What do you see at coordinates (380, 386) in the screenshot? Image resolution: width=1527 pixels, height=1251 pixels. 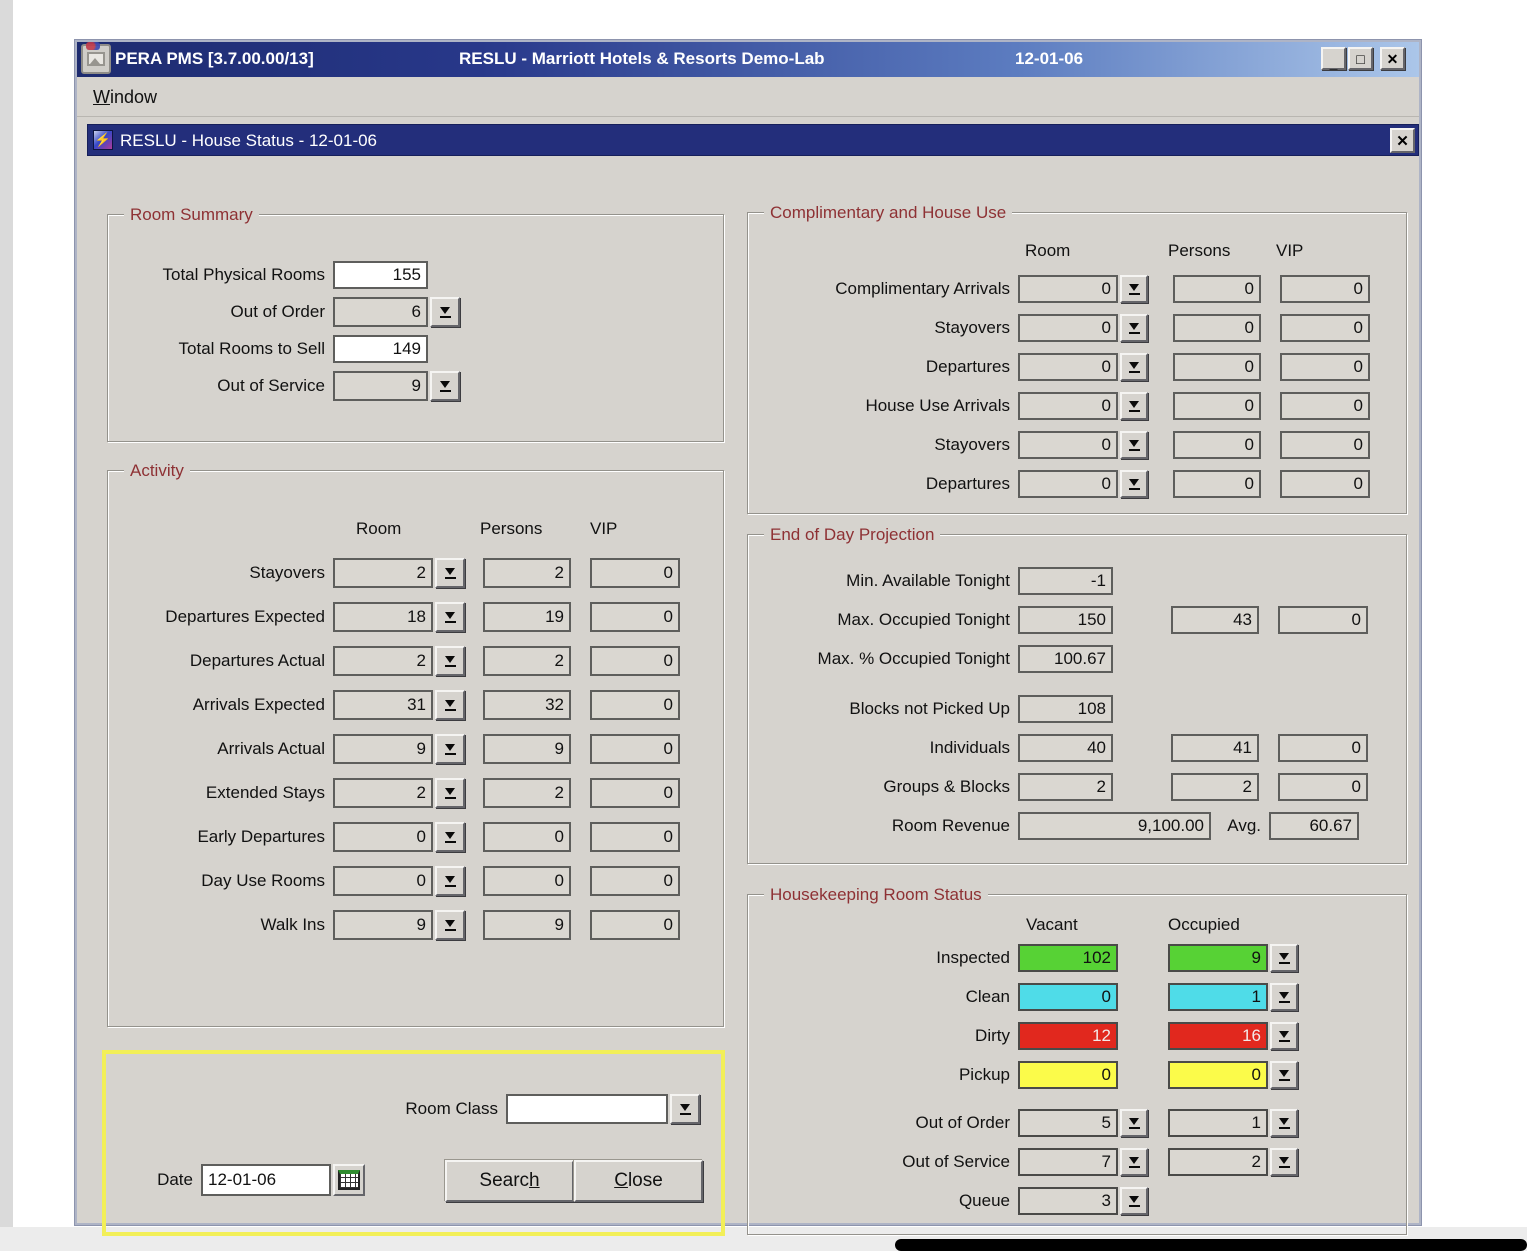 I see `out-of-service-field: 9` at bounding box center [380, 386].